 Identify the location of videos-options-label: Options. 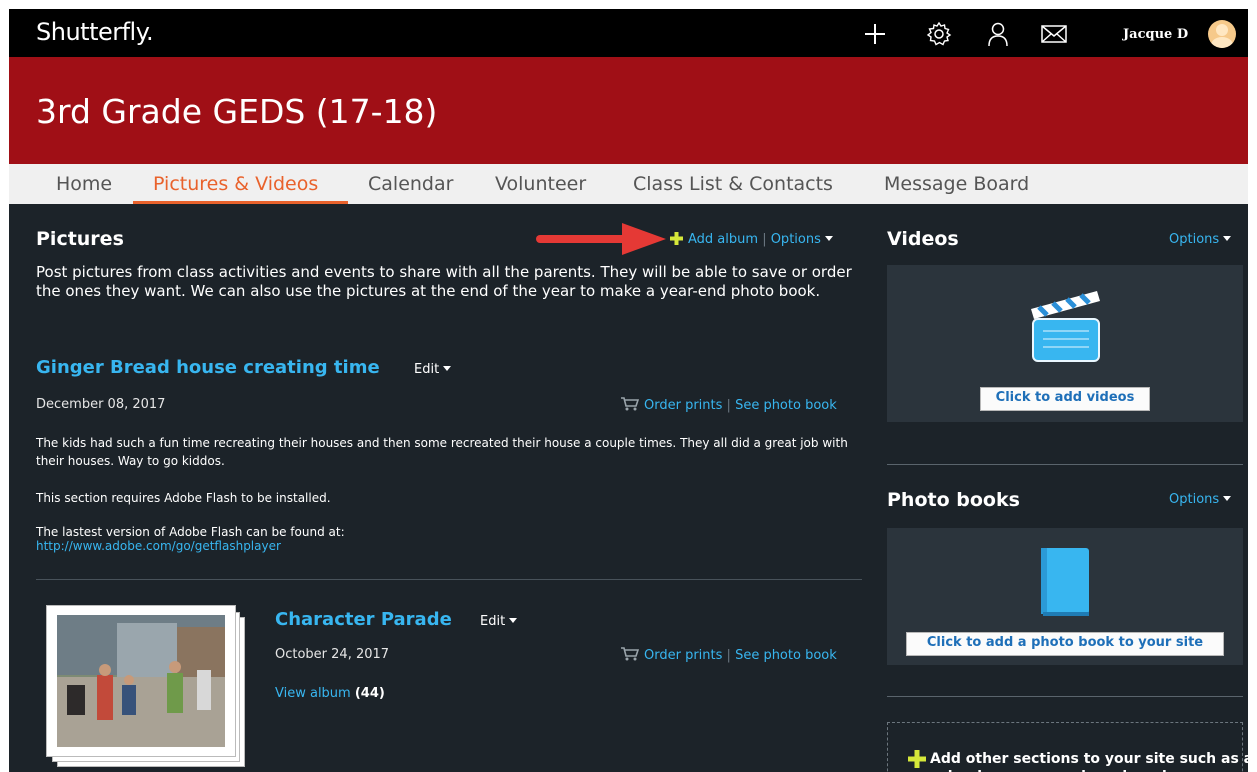
(1194, 239).